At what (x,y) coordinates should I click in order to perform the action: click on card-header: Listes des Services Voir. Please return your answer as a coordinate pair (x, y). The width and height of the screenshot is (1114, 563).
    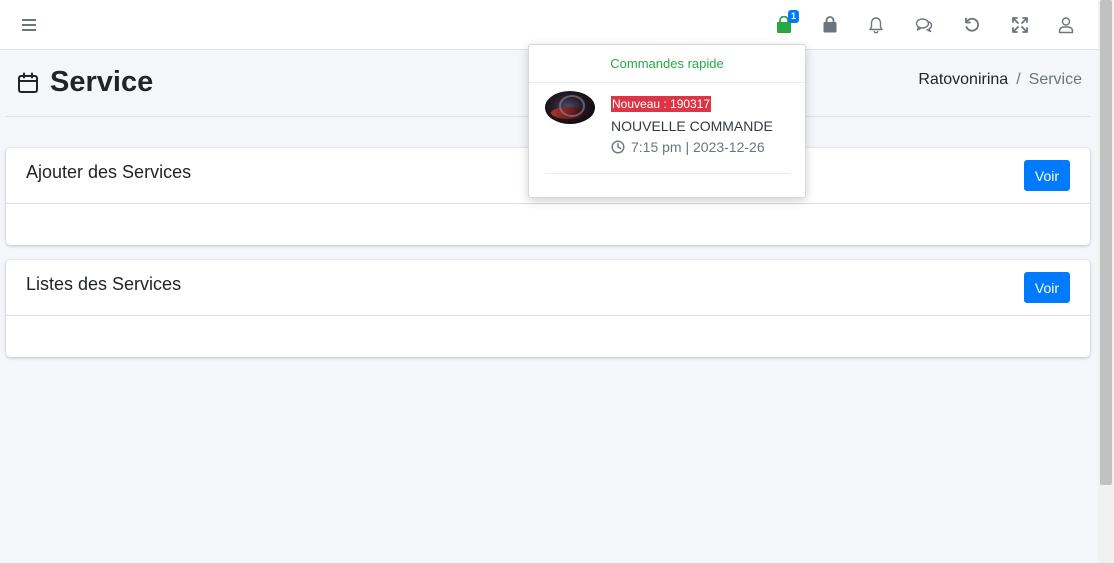
    Looking at the image, I should click on (548, 288).